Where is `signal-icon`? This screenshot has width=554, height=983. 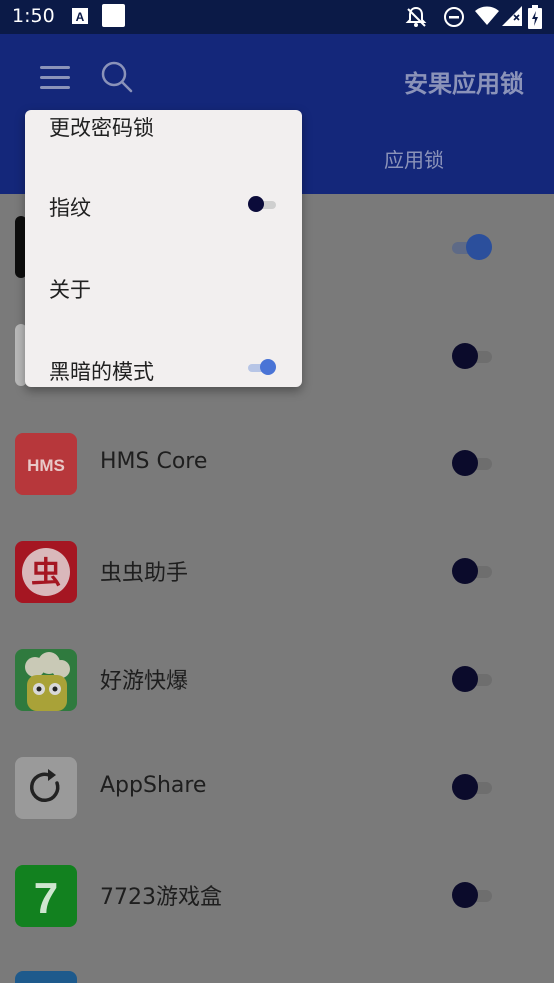 signal-icon is located at coordinates (512, 18).